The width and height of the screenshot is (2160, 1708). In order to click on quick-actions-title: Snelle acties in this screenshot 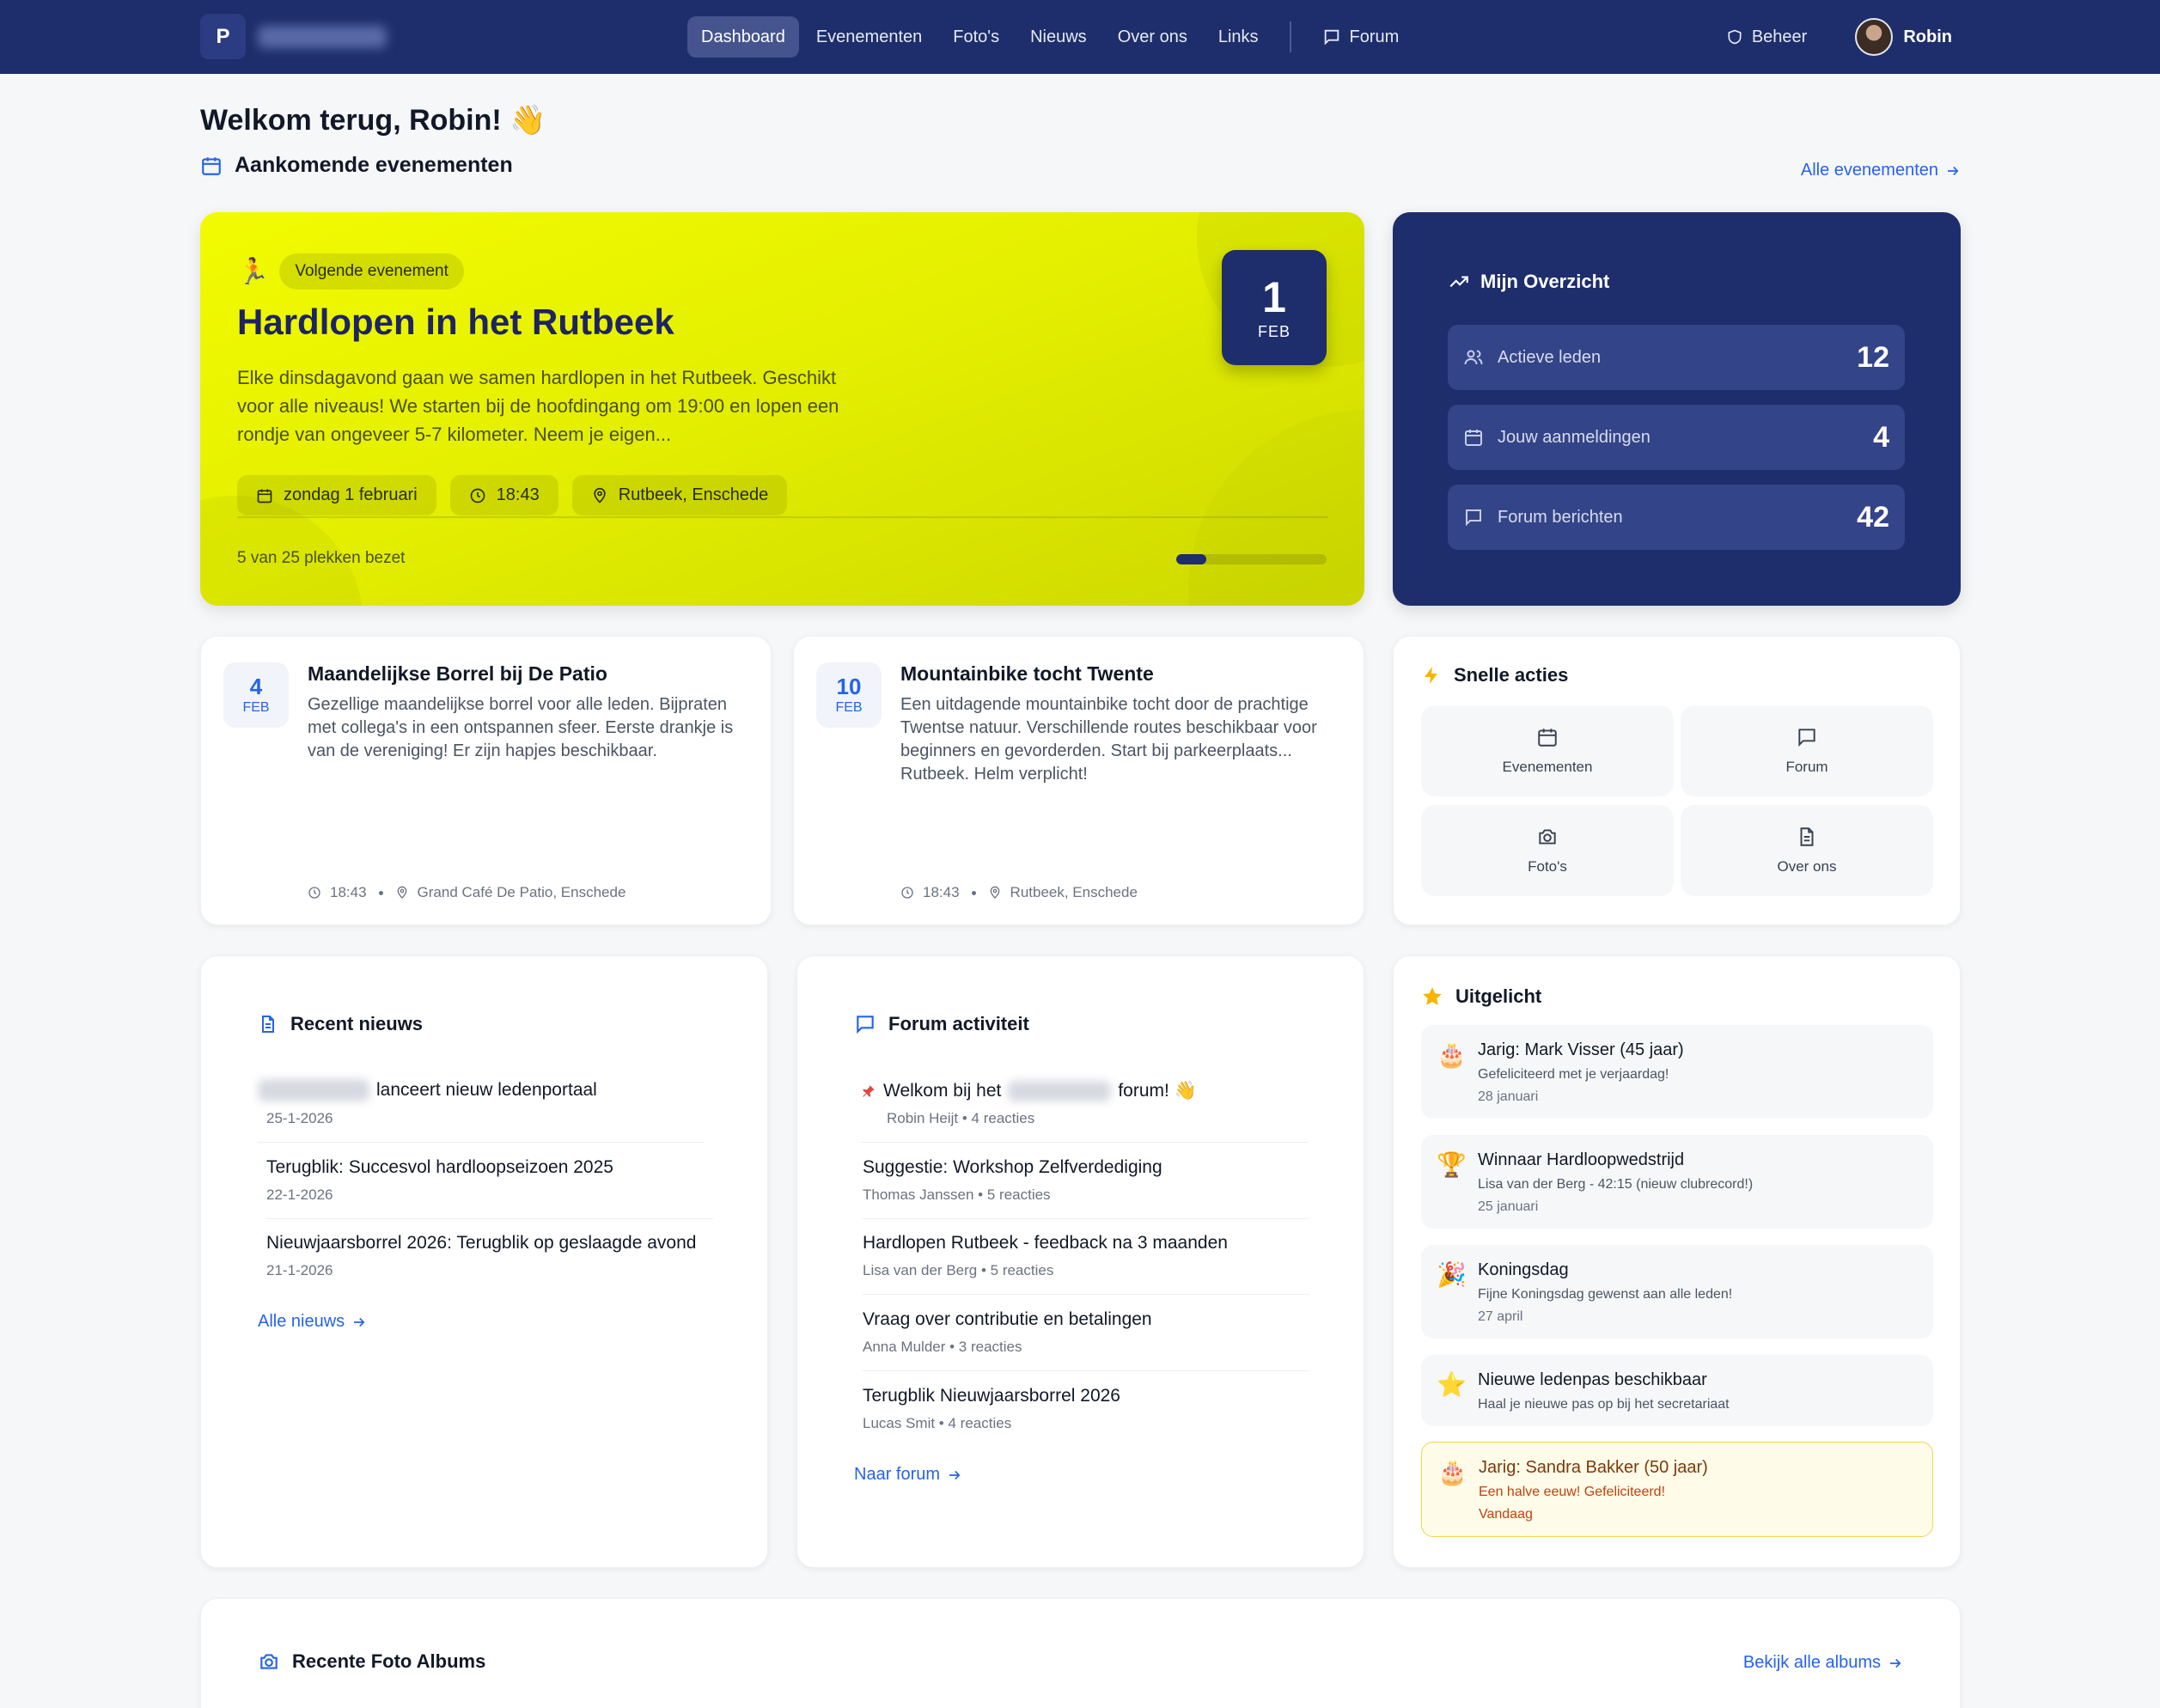, I will do `click(1512, 675)`.